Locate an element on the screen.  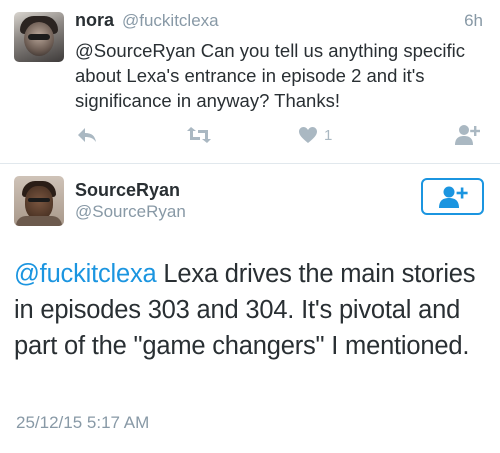
avatar-face is located at coordinates (39, 203).